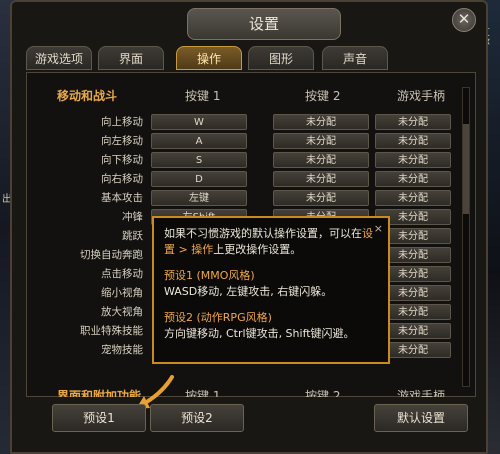 The width and height of the screenshot is (500, 454). Describe the element at coordinates (199, 198) in the screenshot. I see `key1-button: 左键` at that location.